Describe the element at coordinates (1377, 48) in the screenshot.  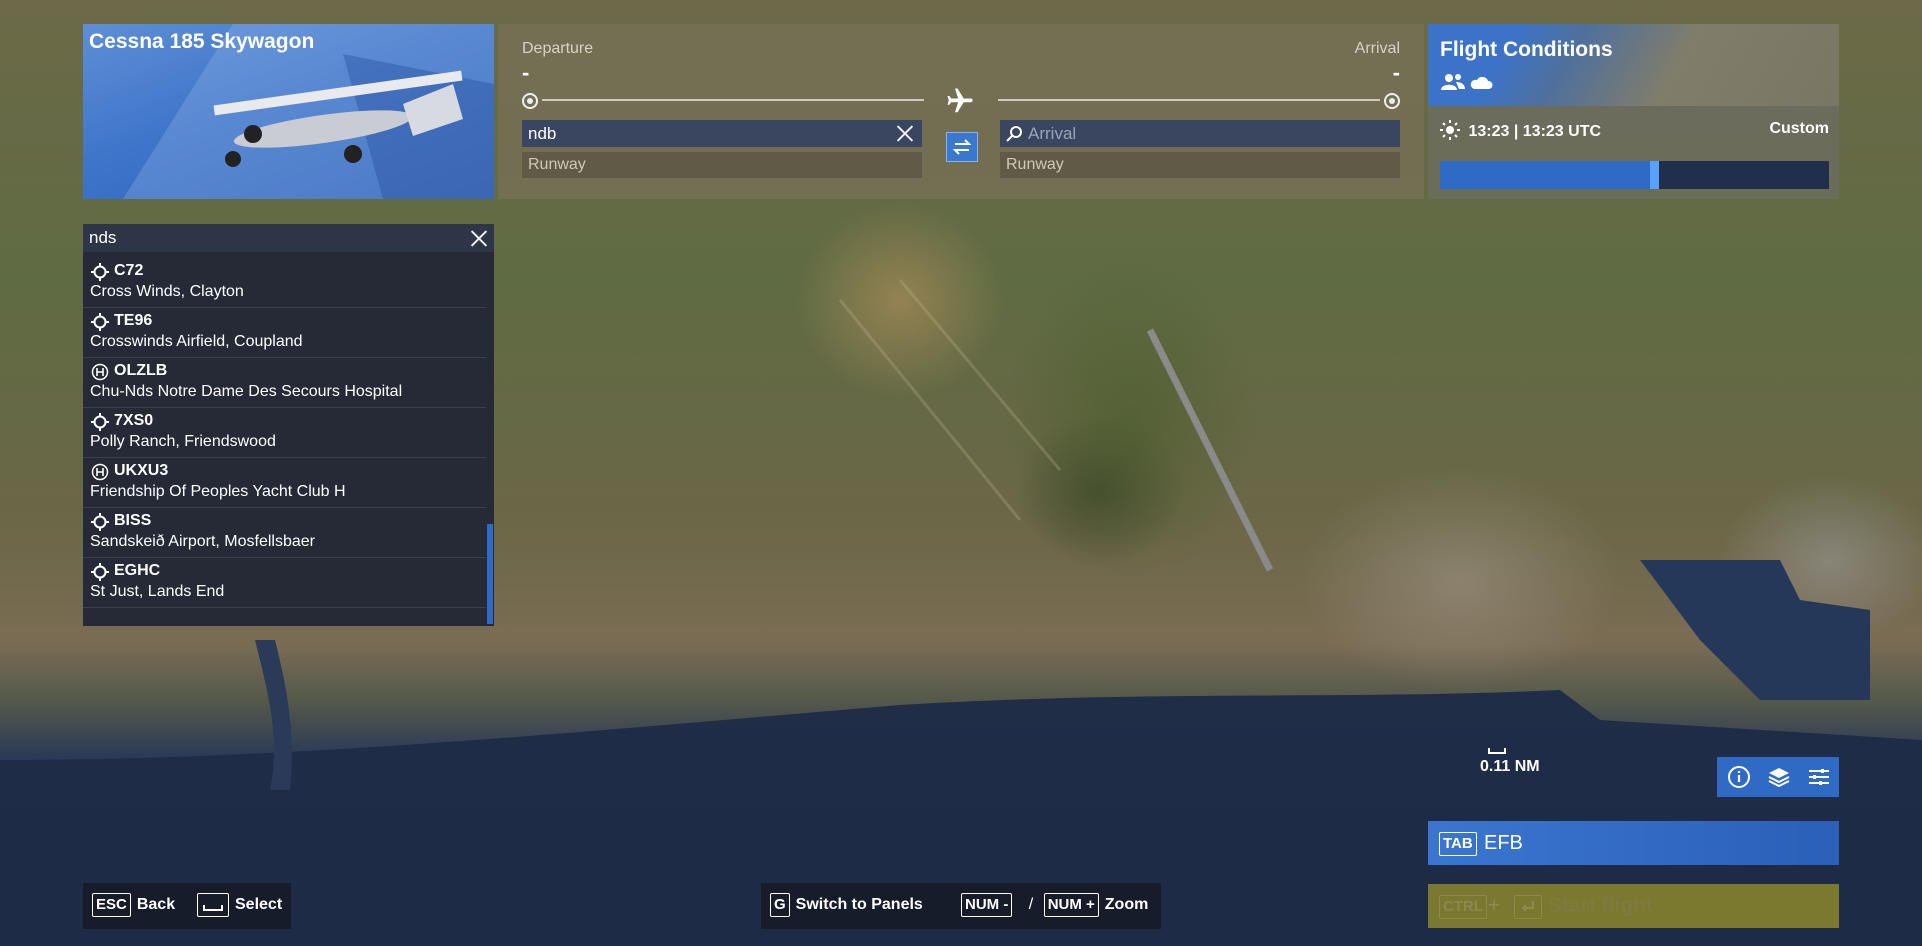
I see `arrival-label: Arrival` at that location.